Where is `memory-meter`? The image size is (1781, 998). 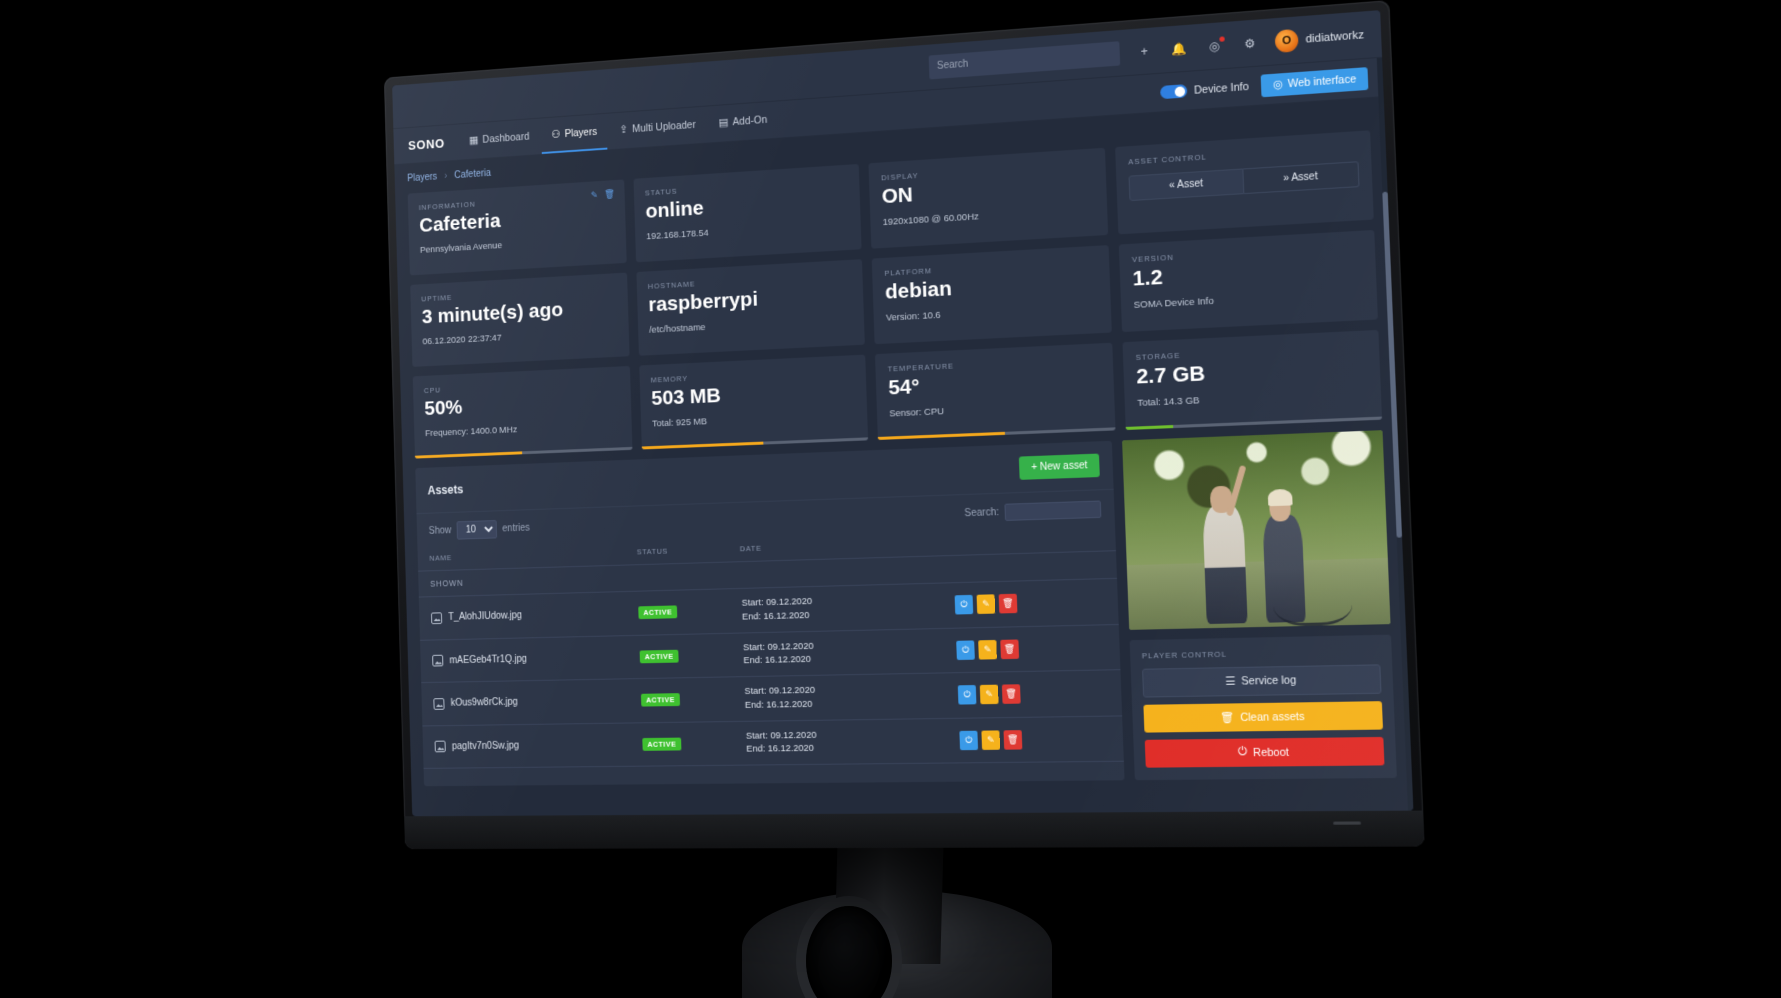
memory-meter is located at coordinates (755, 443).